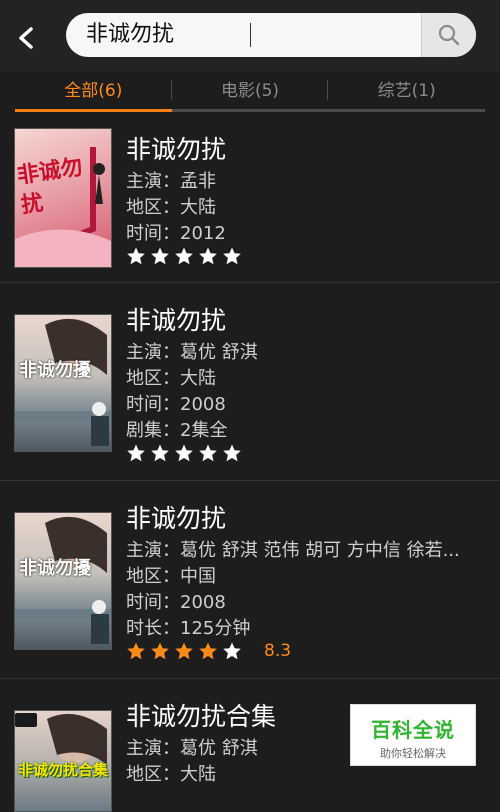 The height and width of the screenshot is (812, 500). I want to click on year-text: 时间：2012, so click(176, 233).